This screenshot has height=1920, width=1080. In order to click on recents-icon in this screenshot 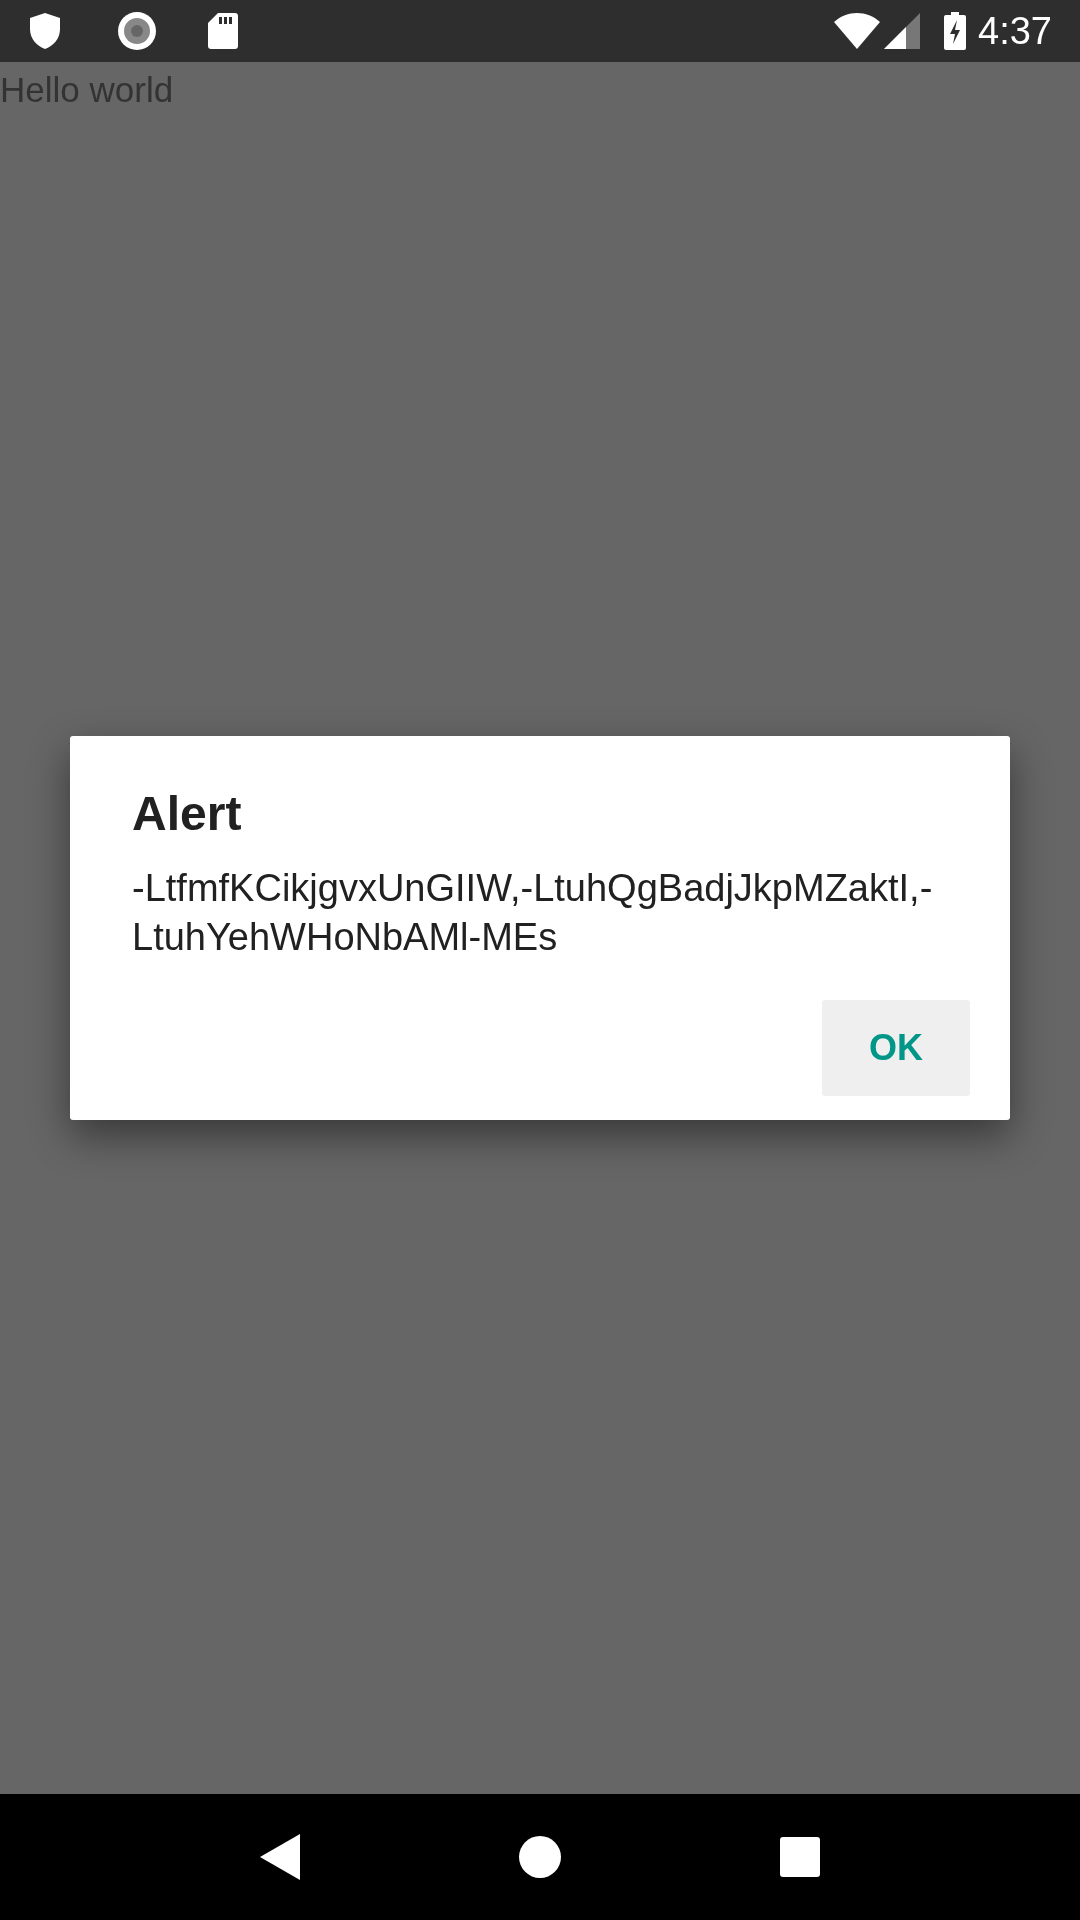, I will do `click(800, 1857)`.